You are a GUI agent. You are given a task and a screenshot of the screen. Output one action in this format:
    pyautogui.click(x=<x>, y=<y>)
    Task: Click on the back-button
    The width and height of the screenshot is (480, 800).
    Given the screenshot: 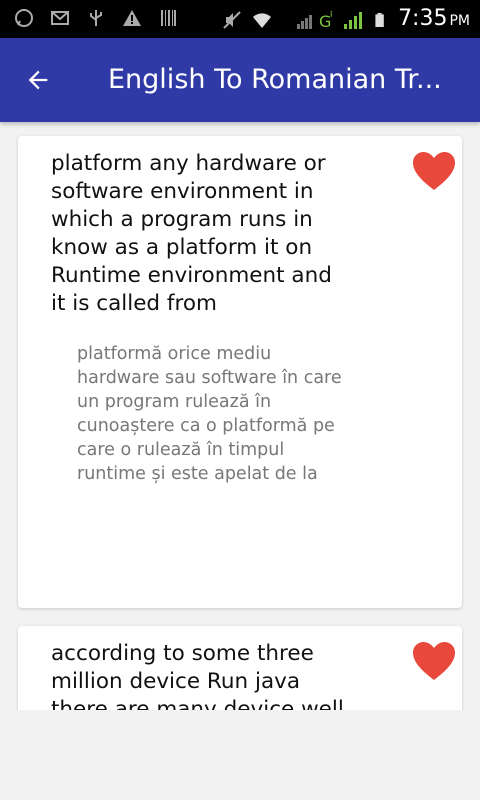 What is the action you would take?
    pyautogui.click(x=38, y=80)
    